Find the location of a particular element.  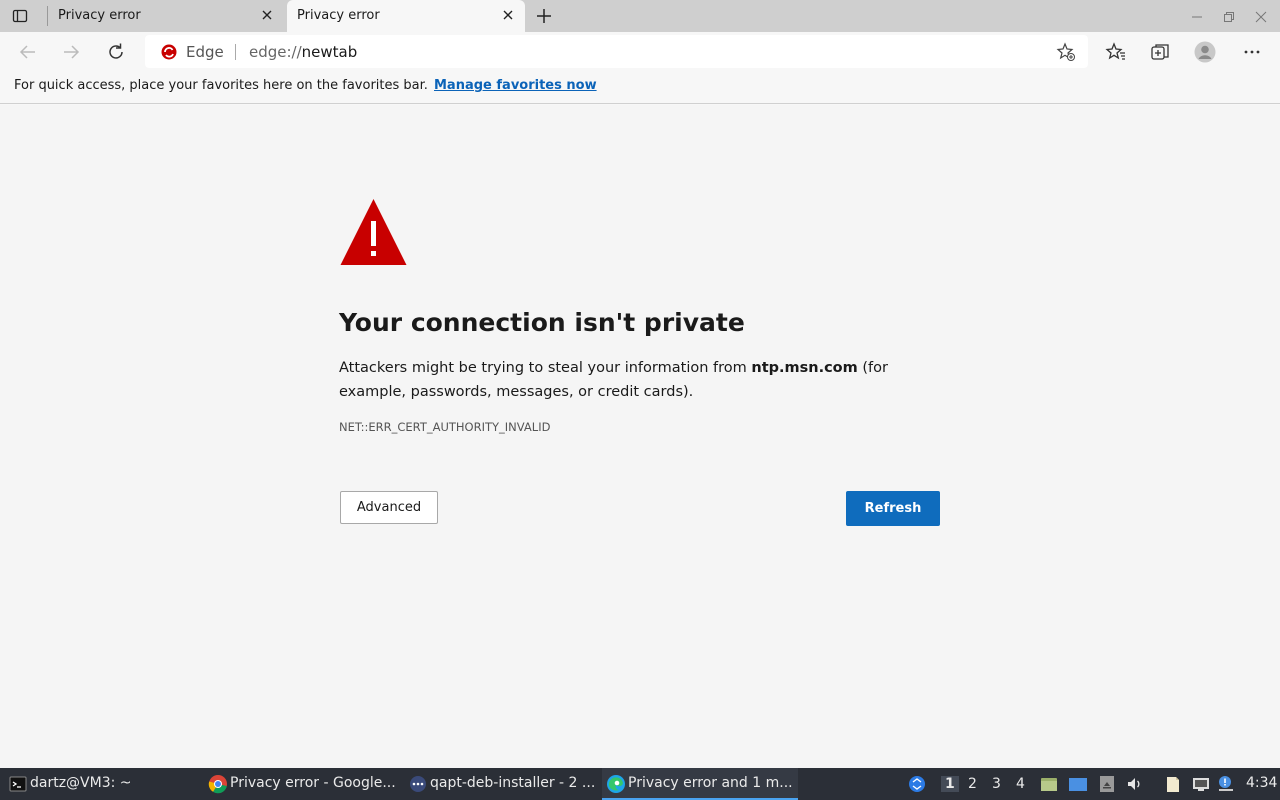

favorites-icon is located at coordinates (1116, 52).